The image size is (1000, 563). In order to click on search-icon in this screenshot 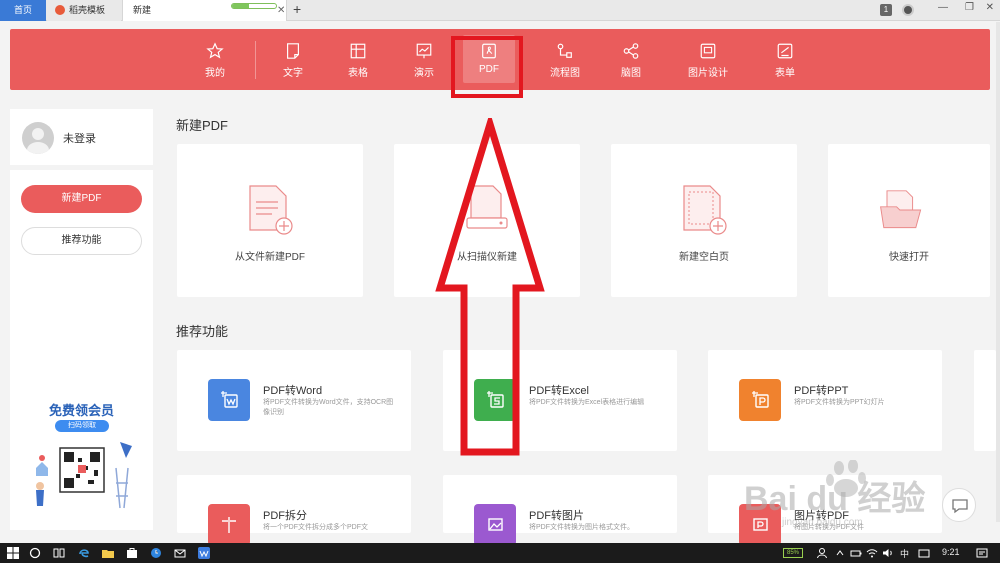, I will do `click(35, 553)`.